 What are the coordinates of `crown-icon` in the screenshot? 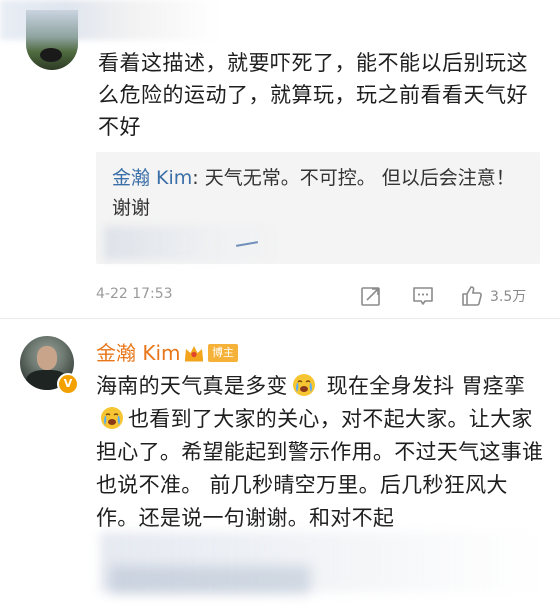 It's located at (194, 354).